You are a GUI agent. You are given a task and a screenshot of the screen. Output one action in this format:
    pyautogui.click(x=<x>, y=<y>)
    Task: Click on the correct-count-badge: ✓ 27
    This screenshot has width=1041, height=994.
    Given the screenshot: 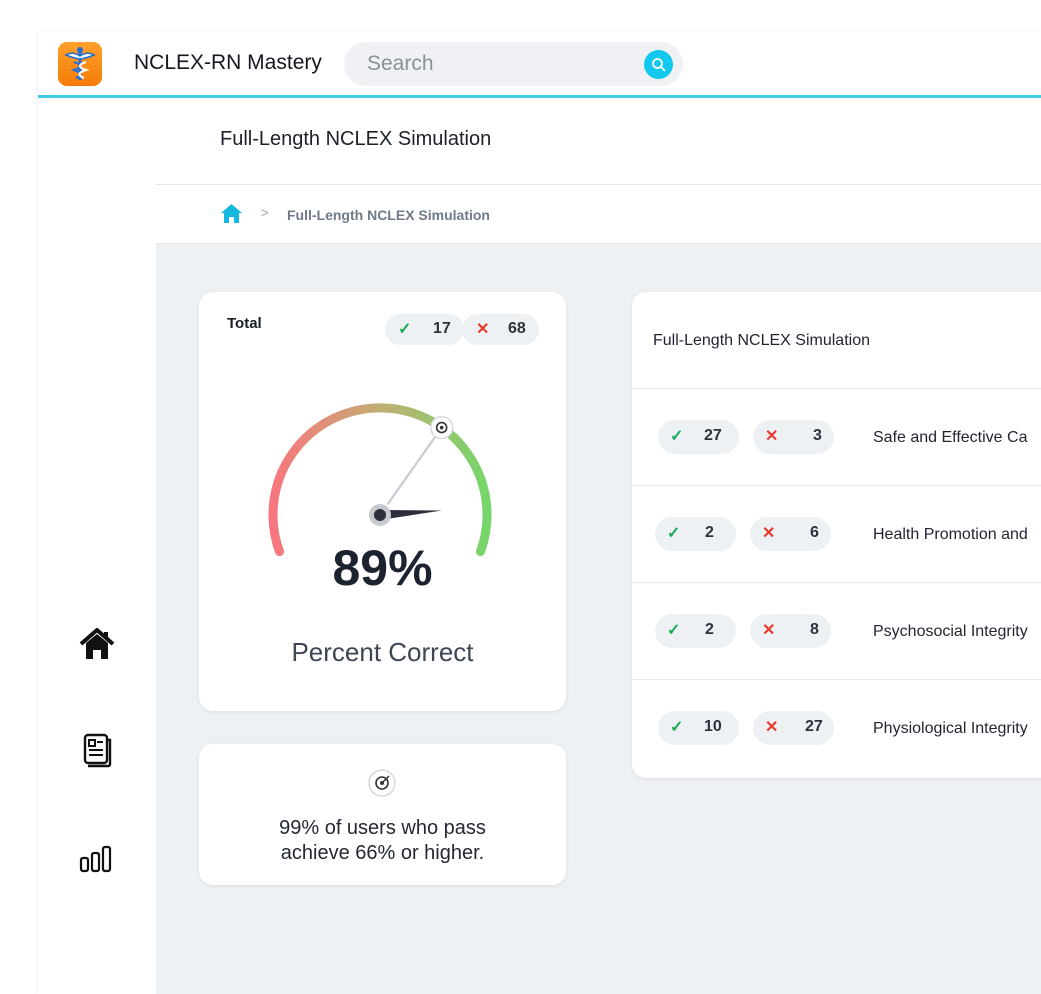 What is the action you would take?
    pyautogui.click(x=698, y=437)
    